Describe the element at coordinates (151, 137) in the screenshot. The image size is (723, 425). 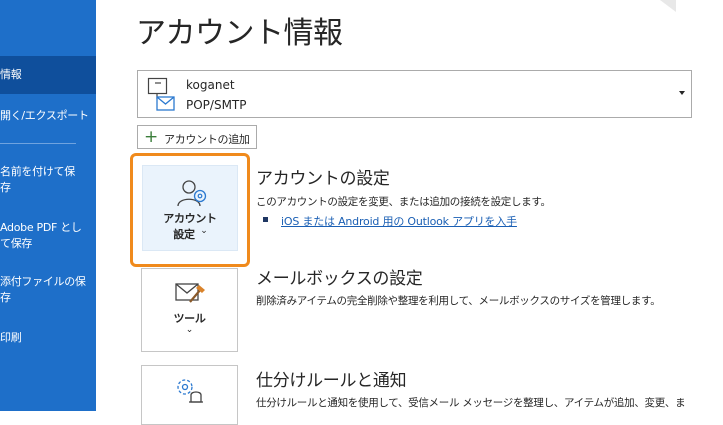
I see `plus-icon: +` at that location.